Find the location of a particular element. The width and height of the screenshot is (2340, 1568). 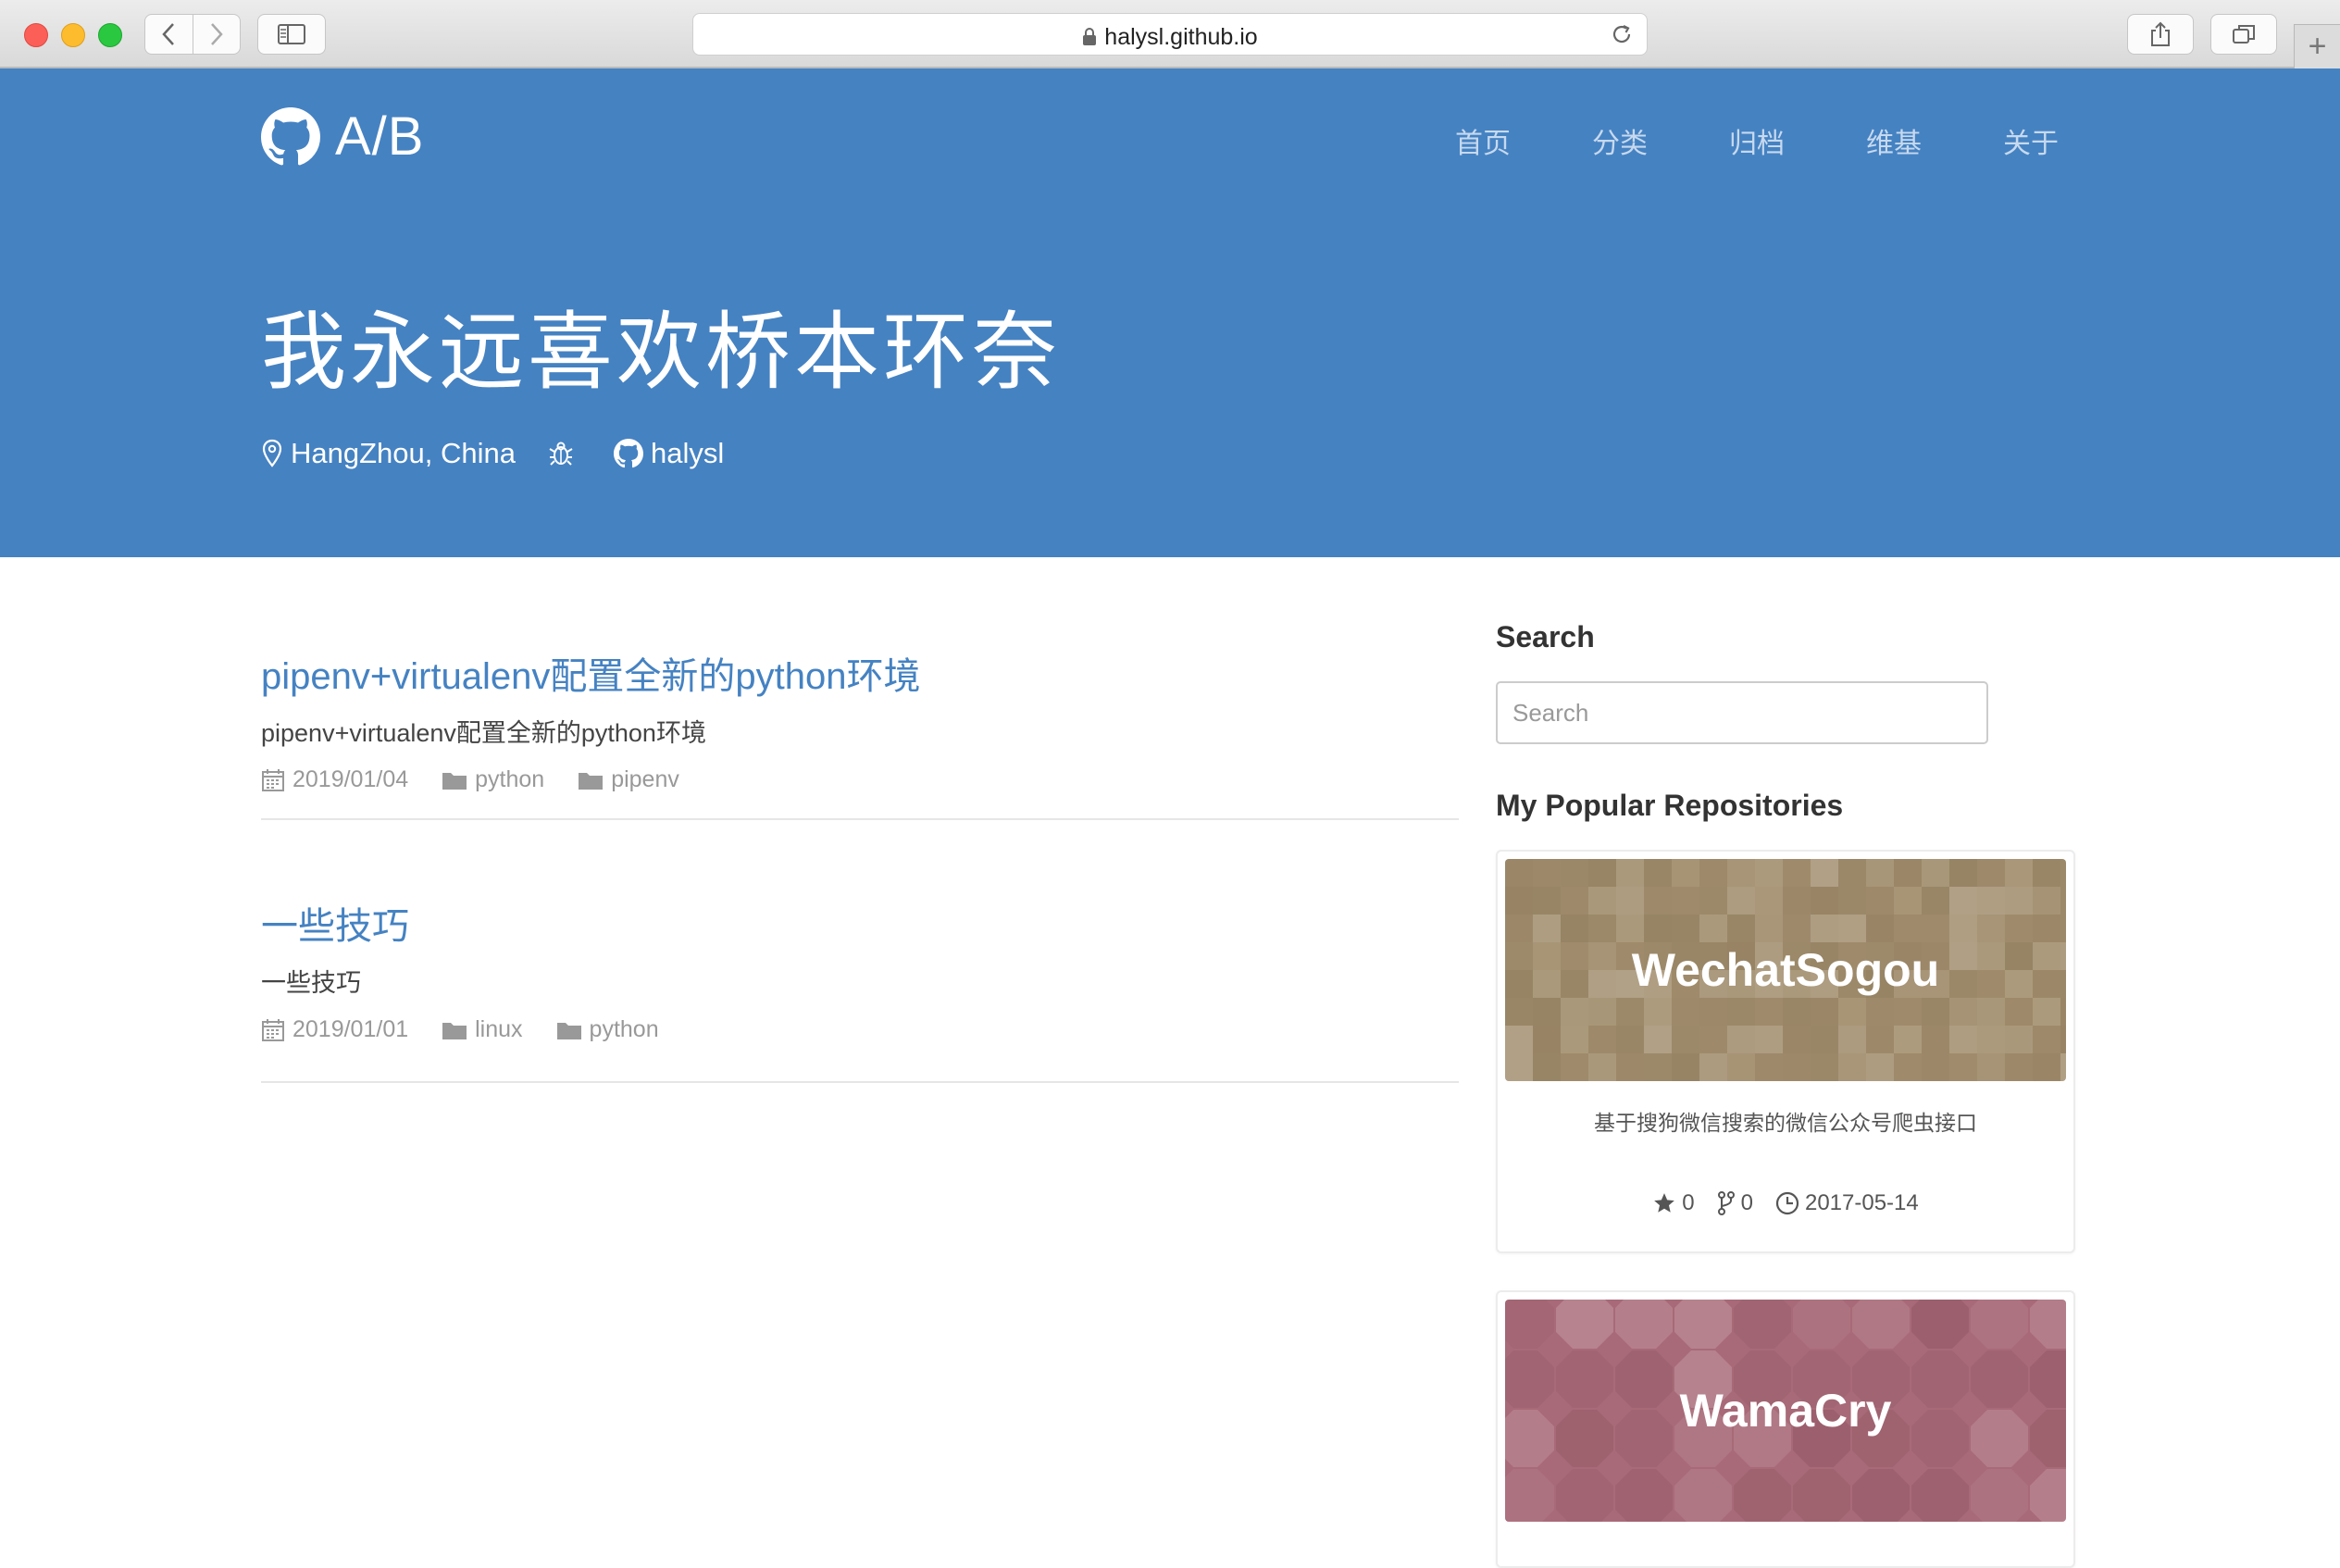

post-title-link: pipenv+virtualenv配置全新的python环境 is located at coordinates (591, 673).